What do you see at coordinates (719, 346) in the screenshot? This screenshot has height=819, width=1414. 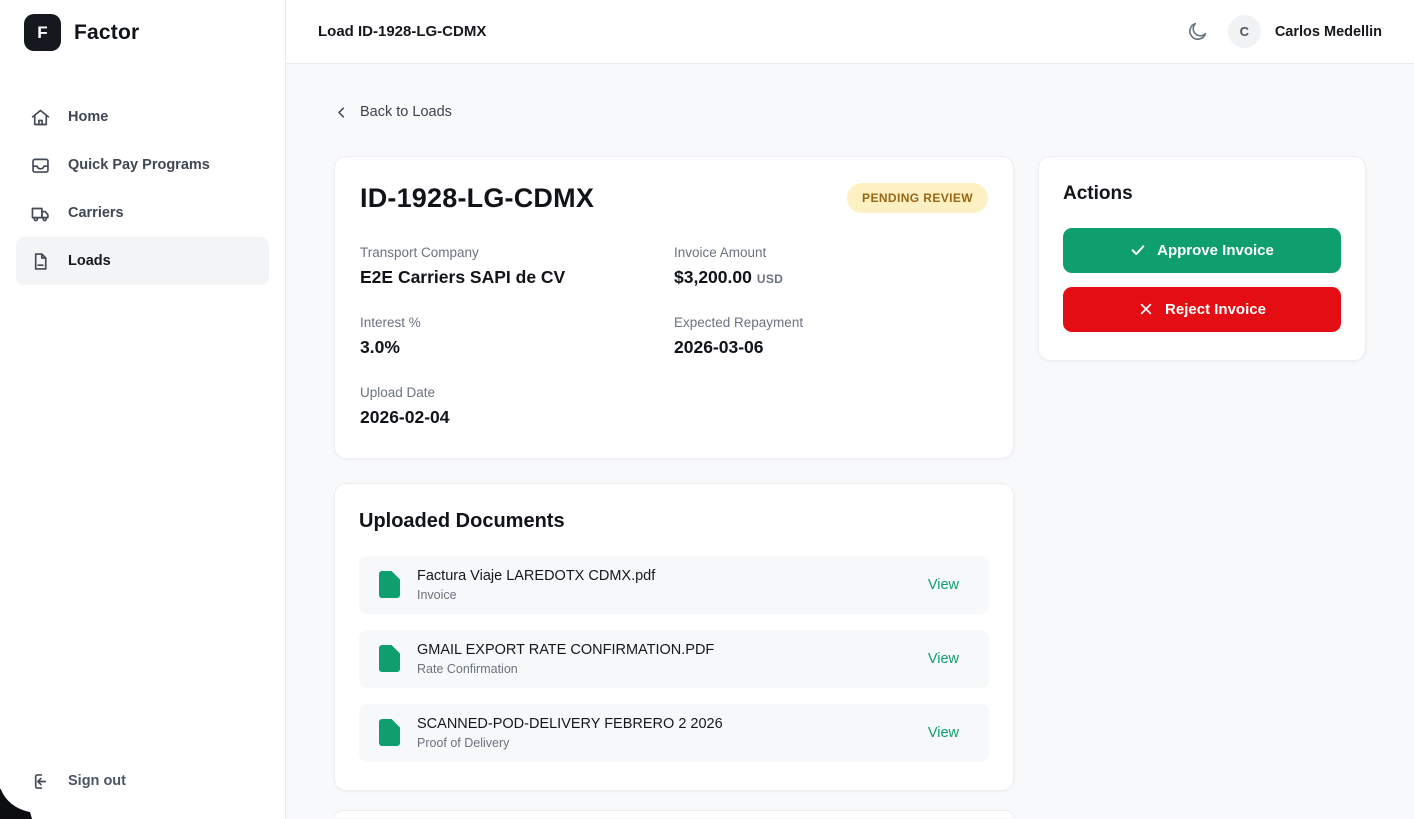 I see `field-value: 2026-03-06` at bounding box center [719, 346].